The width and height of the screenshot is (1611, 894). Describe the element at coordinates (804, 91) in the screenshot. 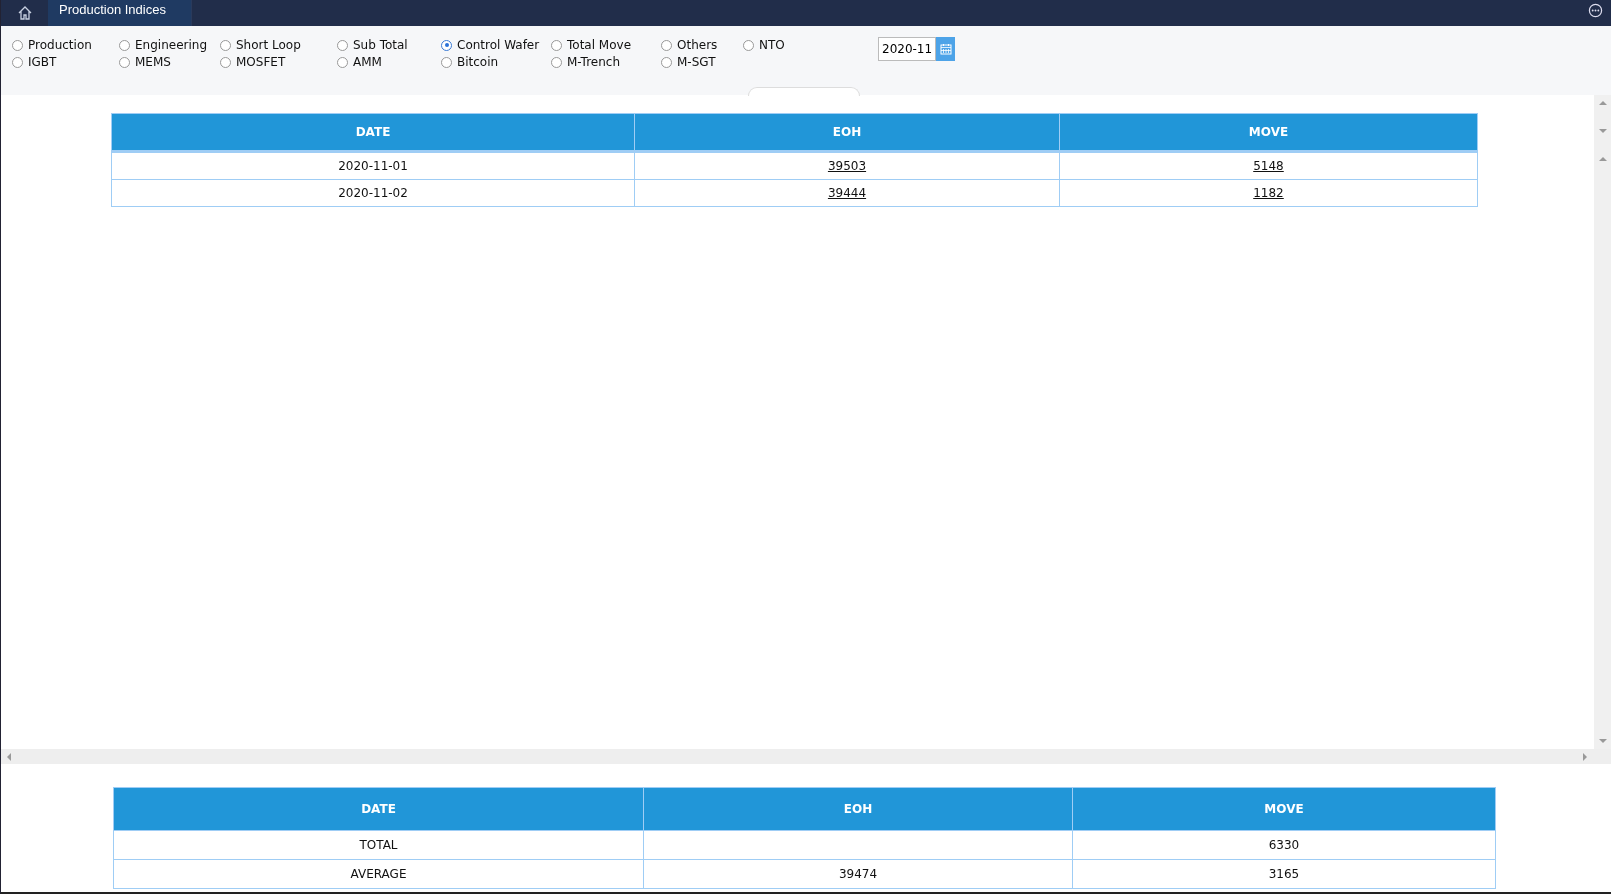

I see `collapse-handle` at that location.